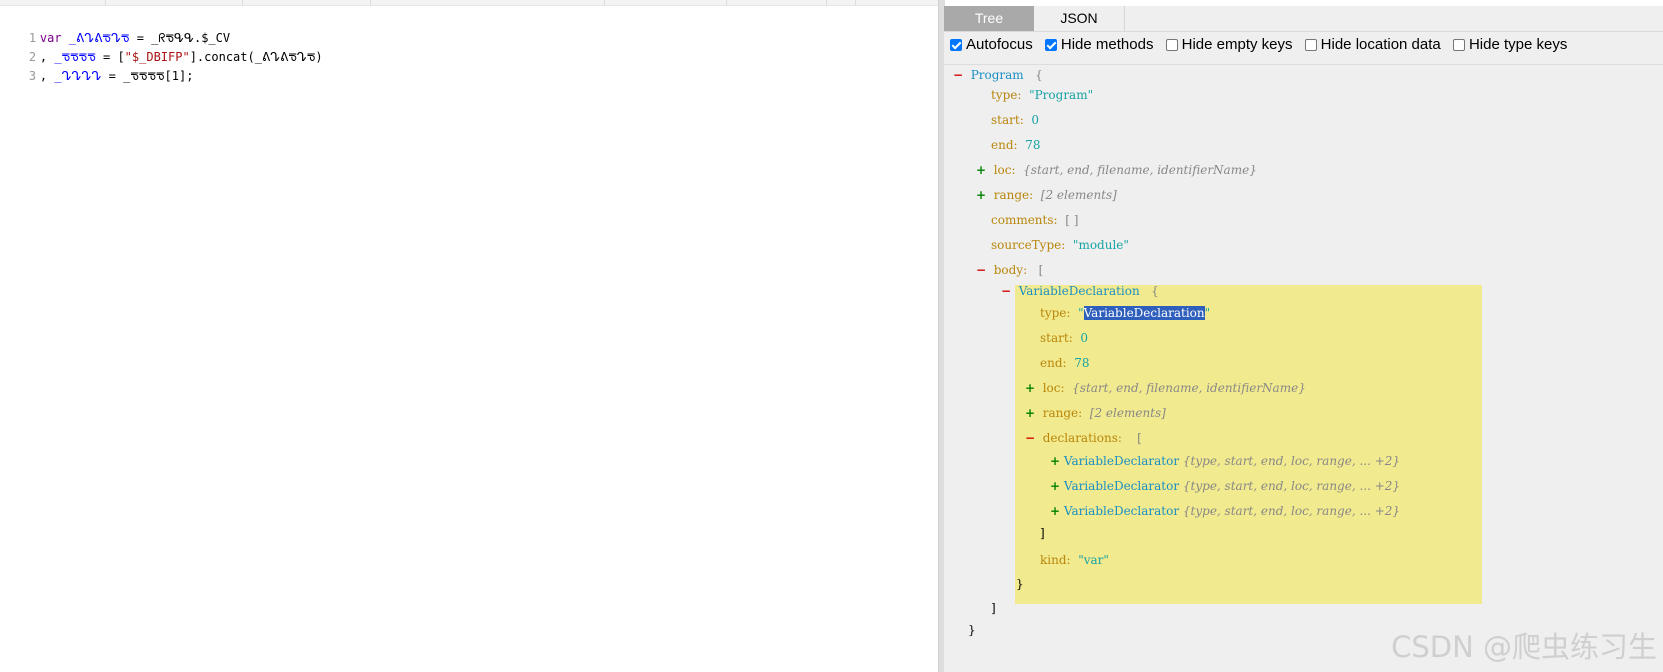 Image resolution: width=1663 pixels, height=672 pixels. I want to click on code-line: 3, _ᖊᖊᖊᖊ = _ᖛᖛᖛᖛ[1];, so click(97, 65).